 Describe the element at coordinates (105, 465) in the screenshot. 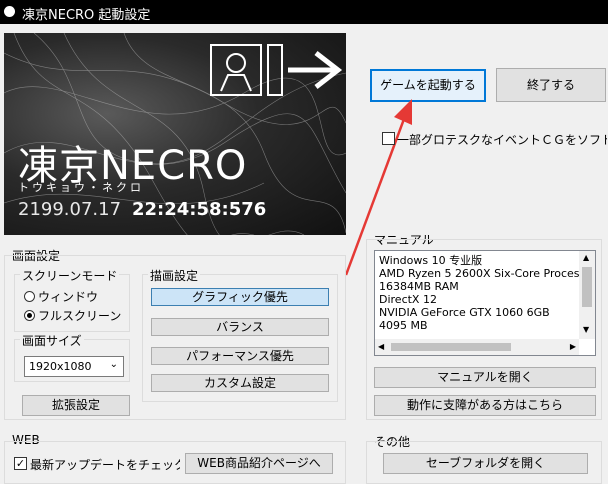

I see `update-check-label: 最新アップデートをチェック` at that location.